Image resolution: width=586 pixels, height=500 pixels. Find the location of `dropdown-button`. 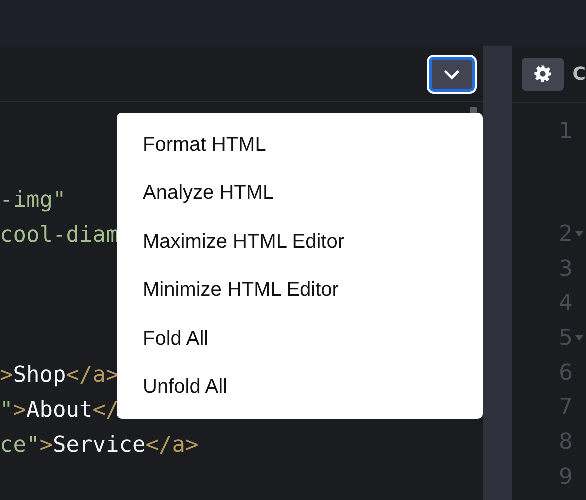

dropdown-button is located at coordinates (452, 74).